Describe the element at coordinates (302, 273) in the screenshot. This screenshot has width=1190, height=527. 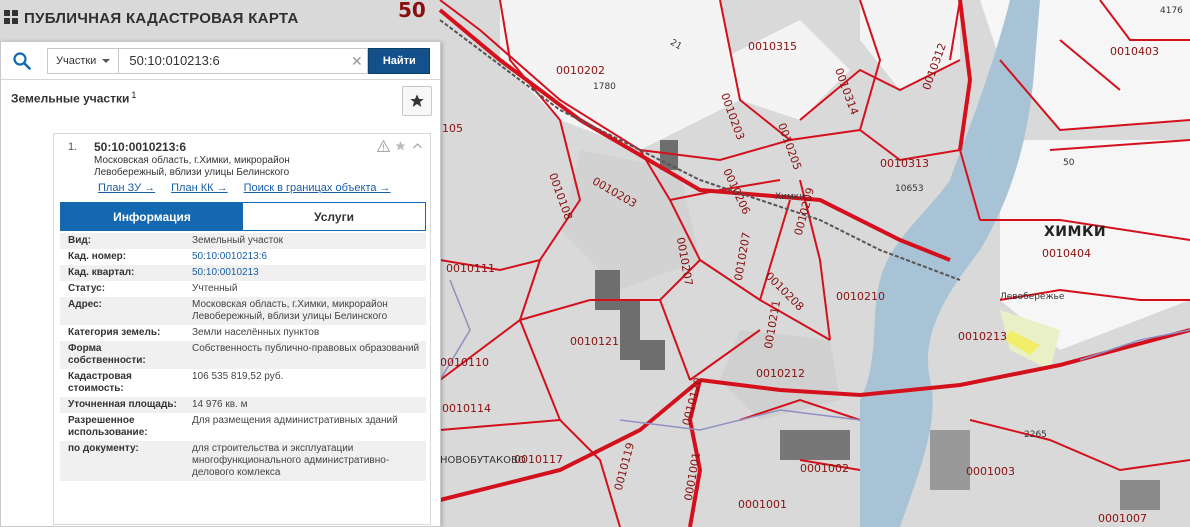
I see `cadastral-quarter-link: 50:10:0010213` at that location.